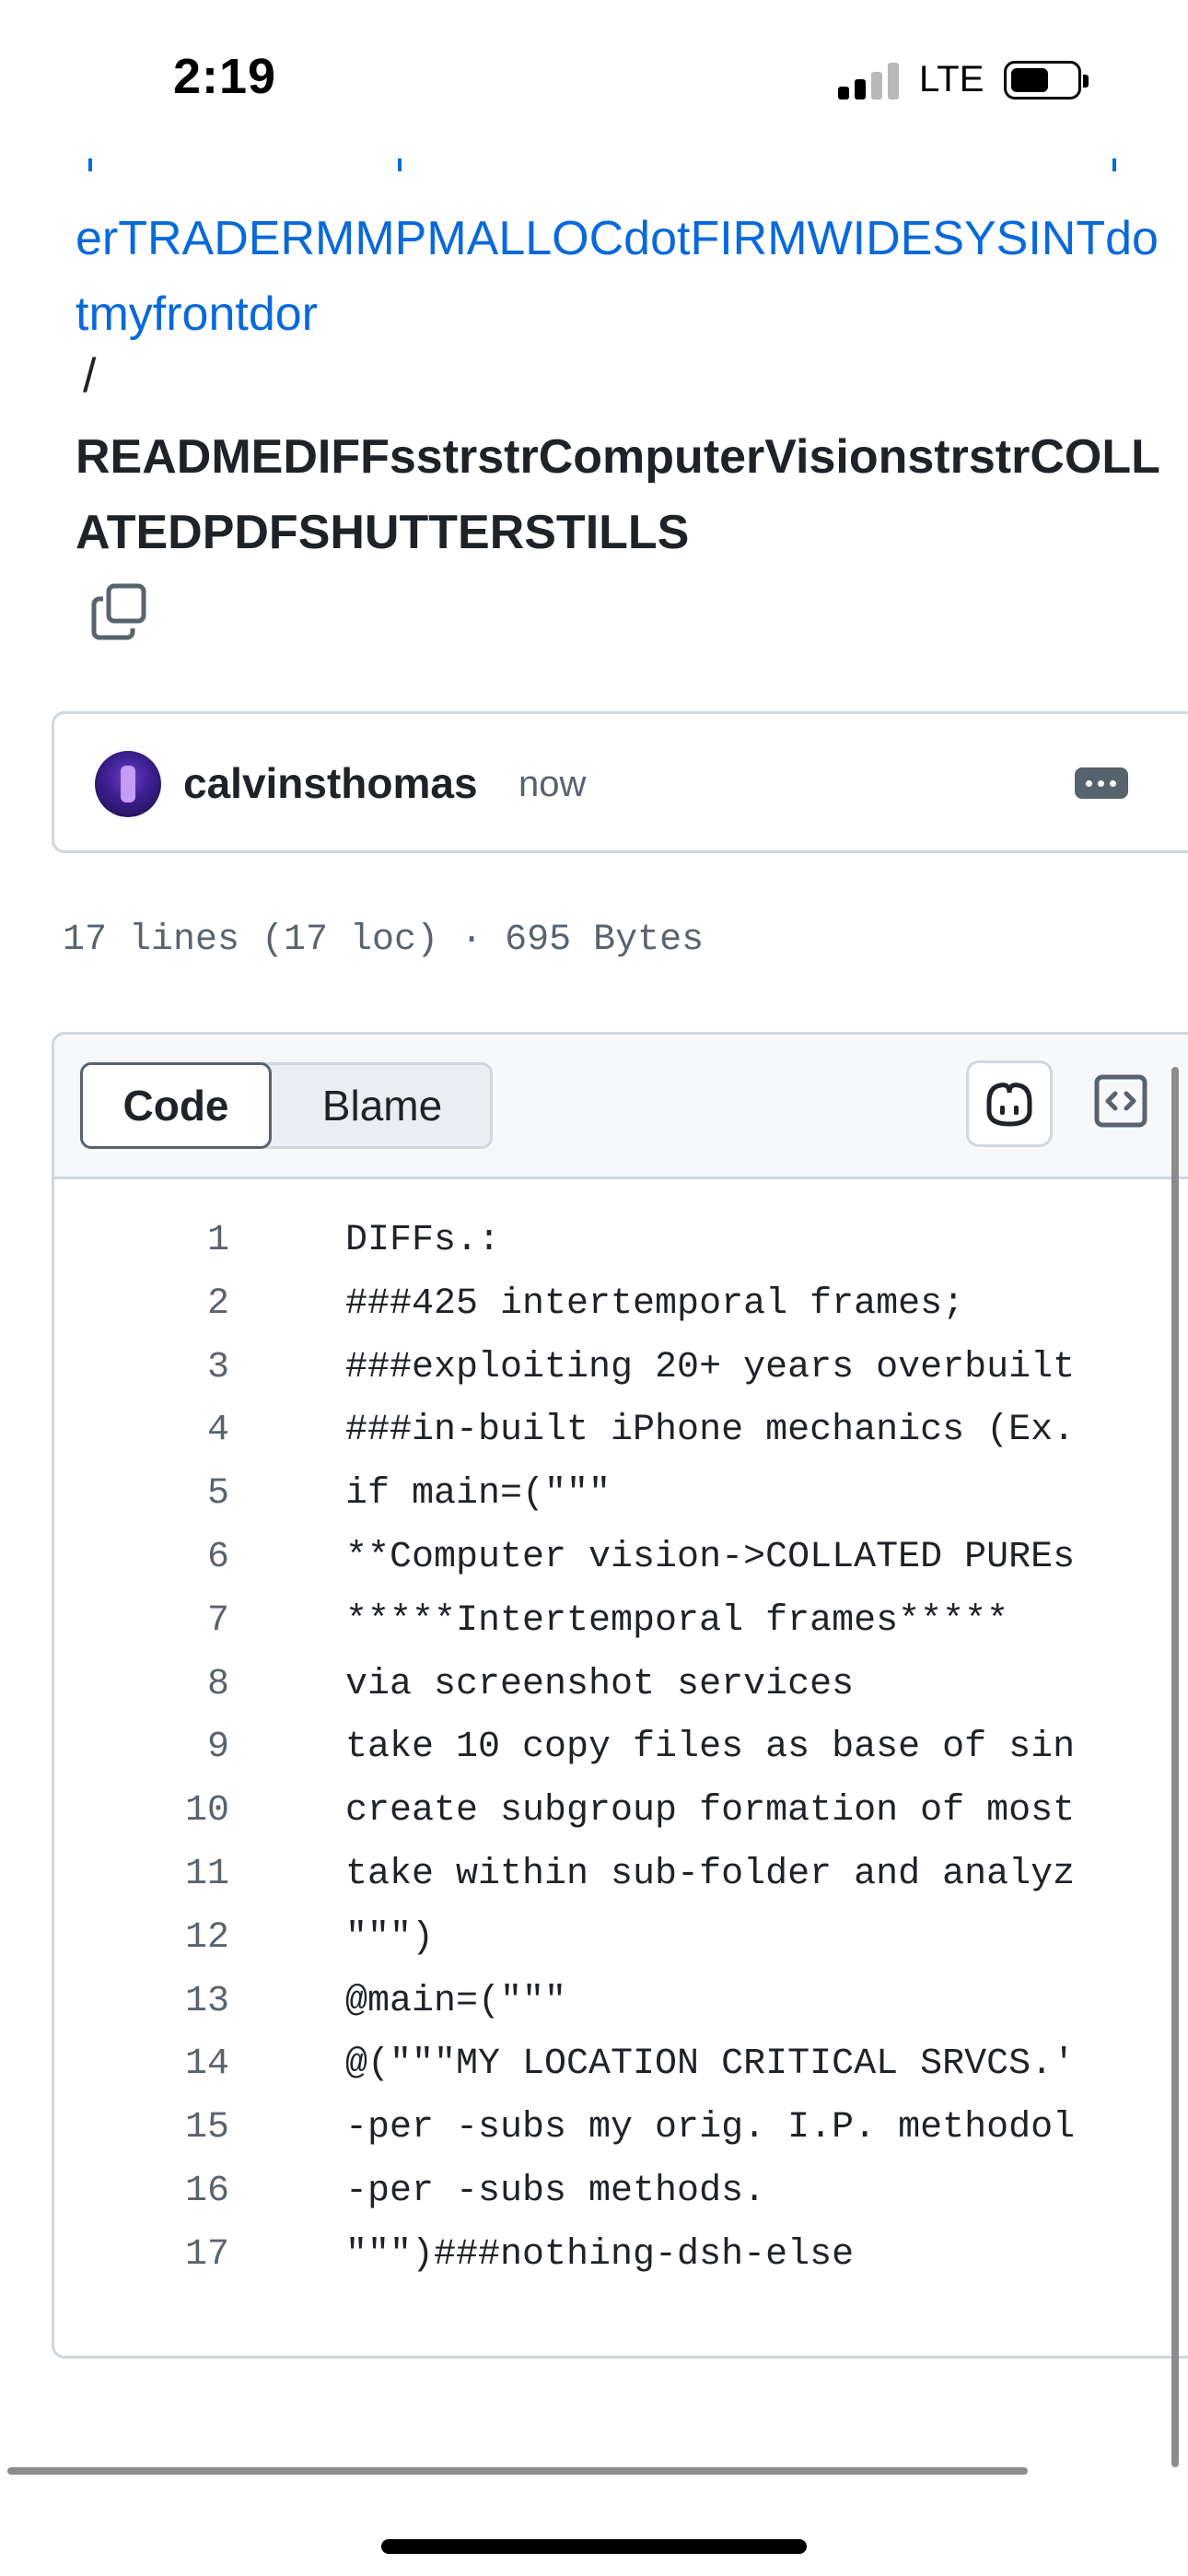 This screenshot has height=2576, width=1188. I want to click on line-content: create subgroup formation of most, so click(710, 1811).